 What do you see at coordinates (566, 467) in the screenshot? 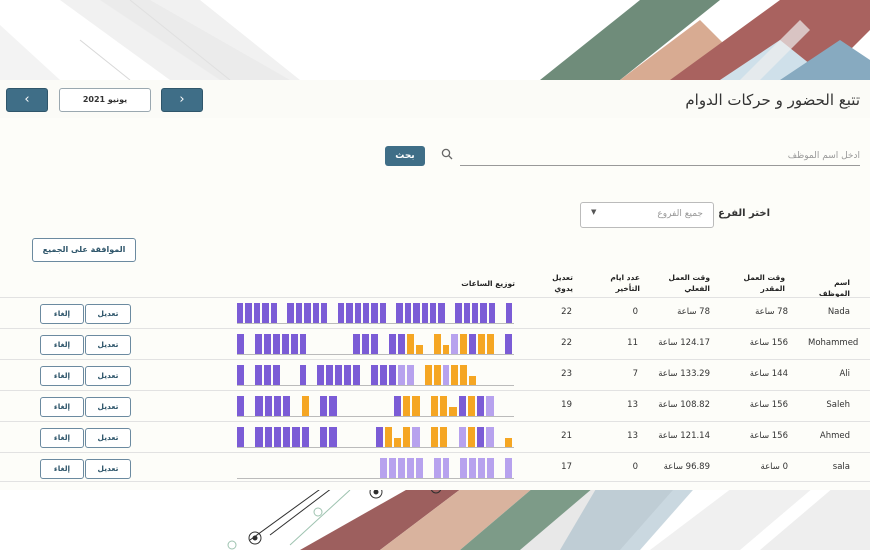
I see `manual-edits: 17` at bounding box center [566, 467].